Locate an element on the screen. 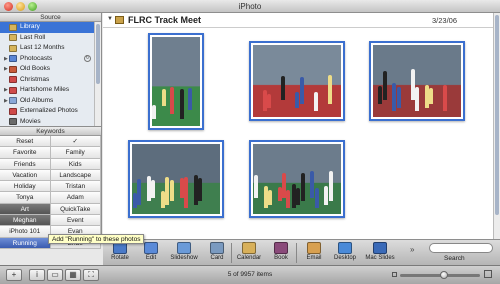  mac-slides-icon is located at coordinates (380, 248).